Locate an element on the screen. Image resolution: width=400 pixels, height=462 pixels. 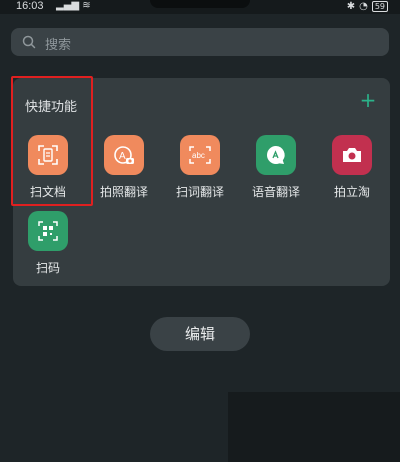
pailitao-camera-icon is located at coordinates (352, 155).